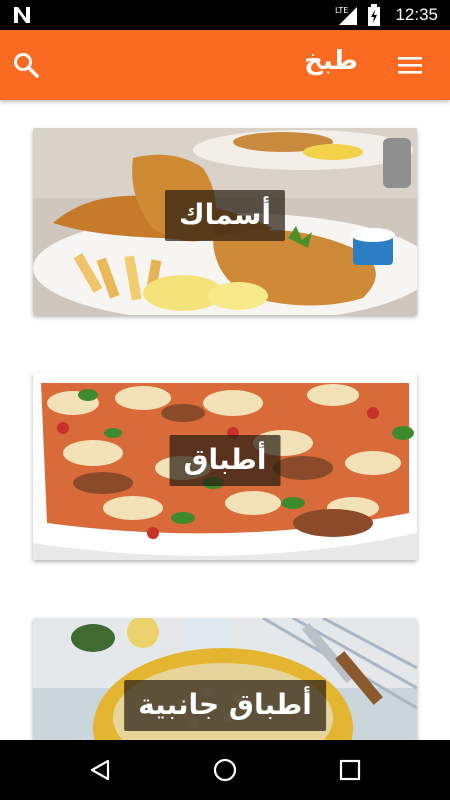 Image resolution: width=450 pixels, height=800 pixels. Describe the element at coordinates (22, 15) in the screenshot. I see `android-n-icon` at that location.